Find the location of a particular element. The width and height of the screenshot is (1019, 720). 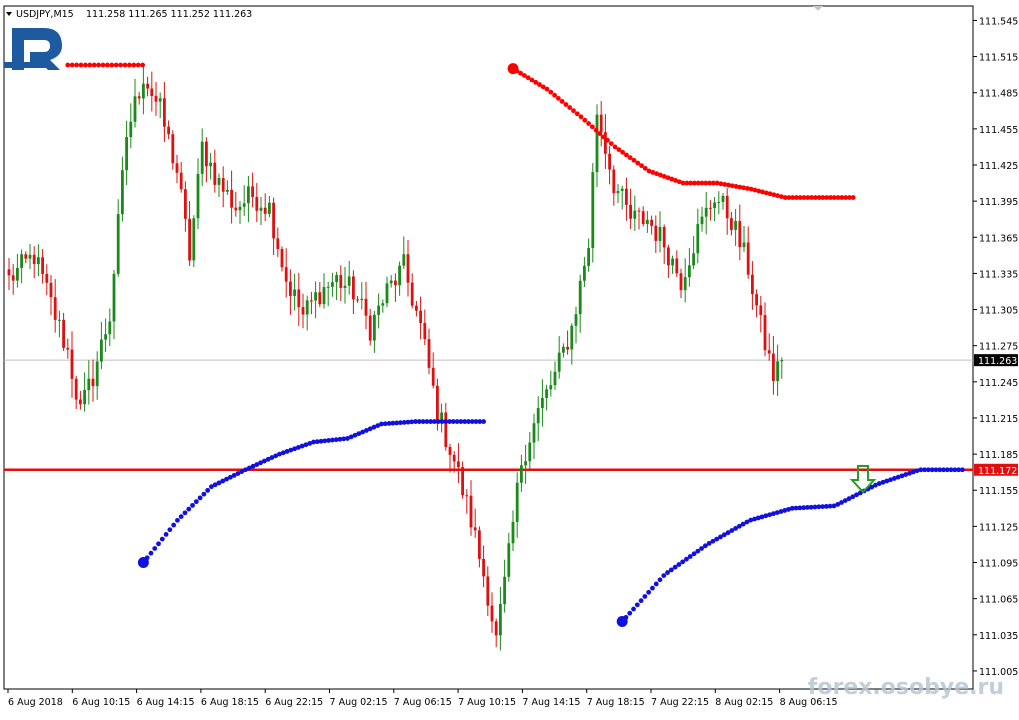

shift-marker-icon is located at coordinates (818, 8).